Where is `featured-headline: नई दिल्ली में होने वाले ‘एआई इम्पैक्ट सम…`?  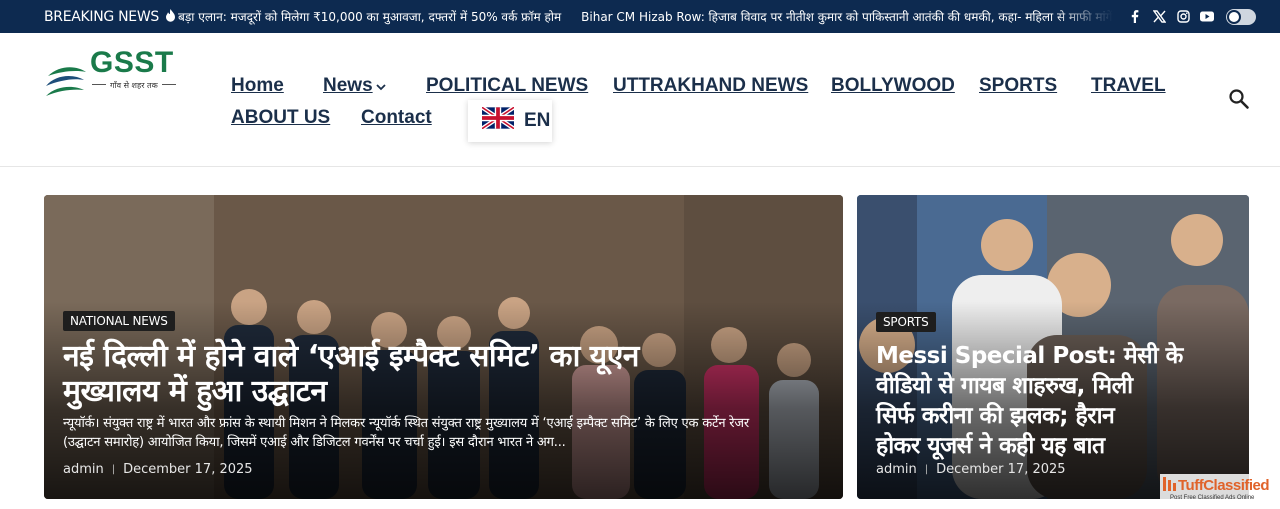 featured-headline: नई दिल्ली में होने वाले ‘एआई इम्पैक्ट सम… is located at coordinates (448, 374).